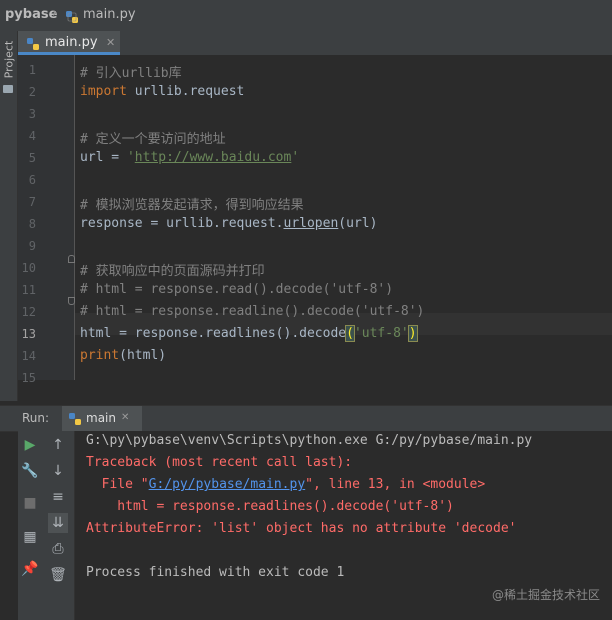 This screenshot has width=612, height=620. I want to click on rerun-icon: ▶, so click(30, 445).